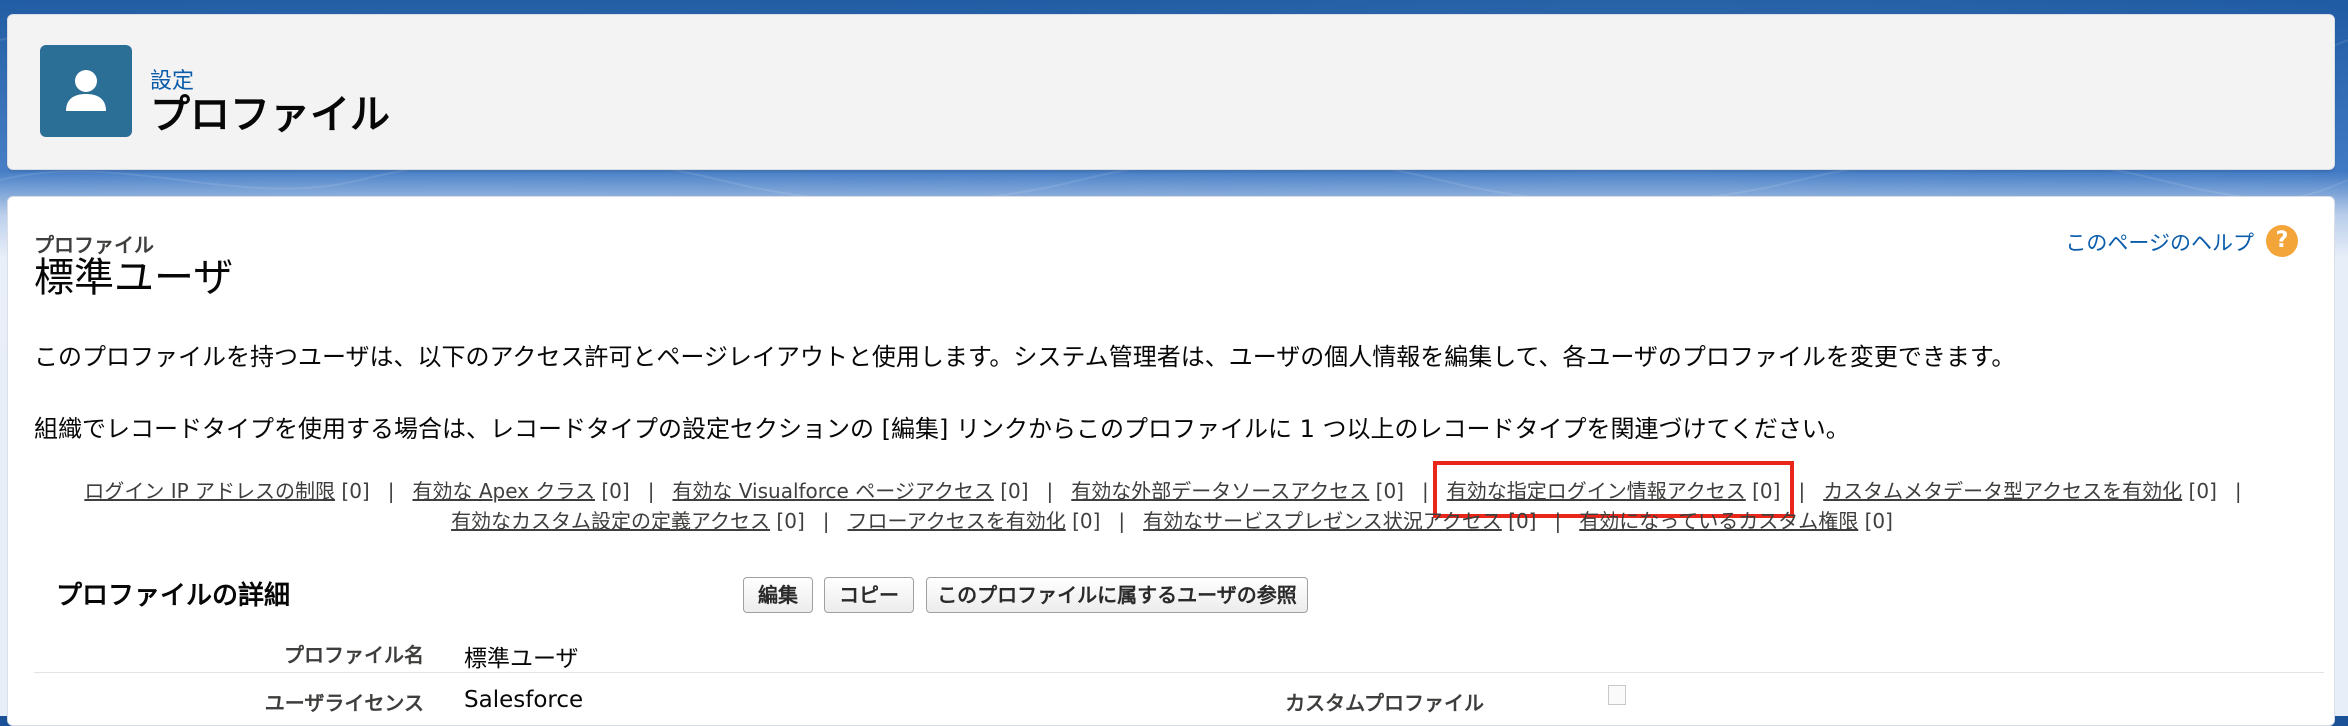 The height and width of the screenshot is (726, 2348). I want to click on link-custom-settings: 有効なカスタム設定の定義アクセス [0], so click(628, 519).